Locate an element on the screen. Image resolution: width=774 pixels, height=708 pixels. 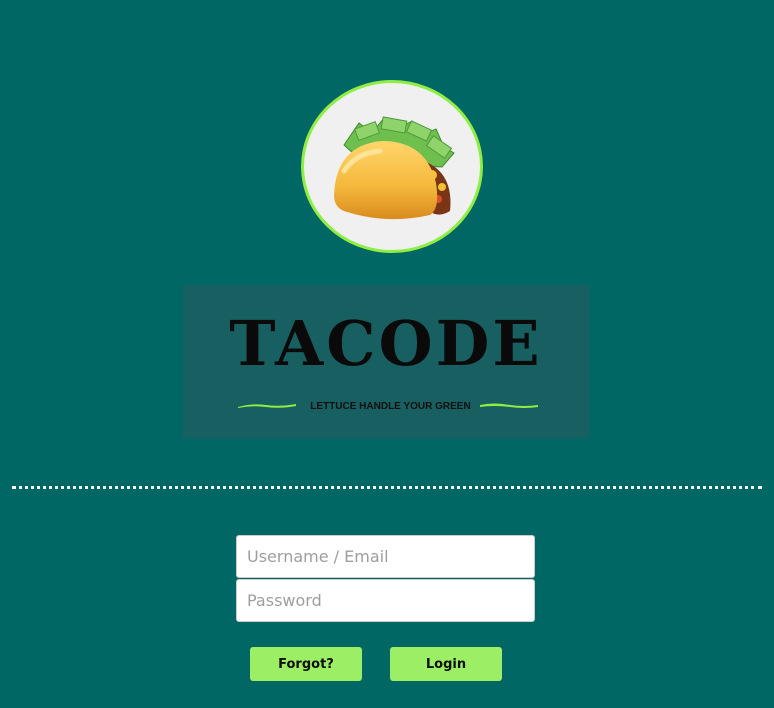
tagline: LETTUCE HANDLE YOUR GREEN is located at coordinates (390, 406).